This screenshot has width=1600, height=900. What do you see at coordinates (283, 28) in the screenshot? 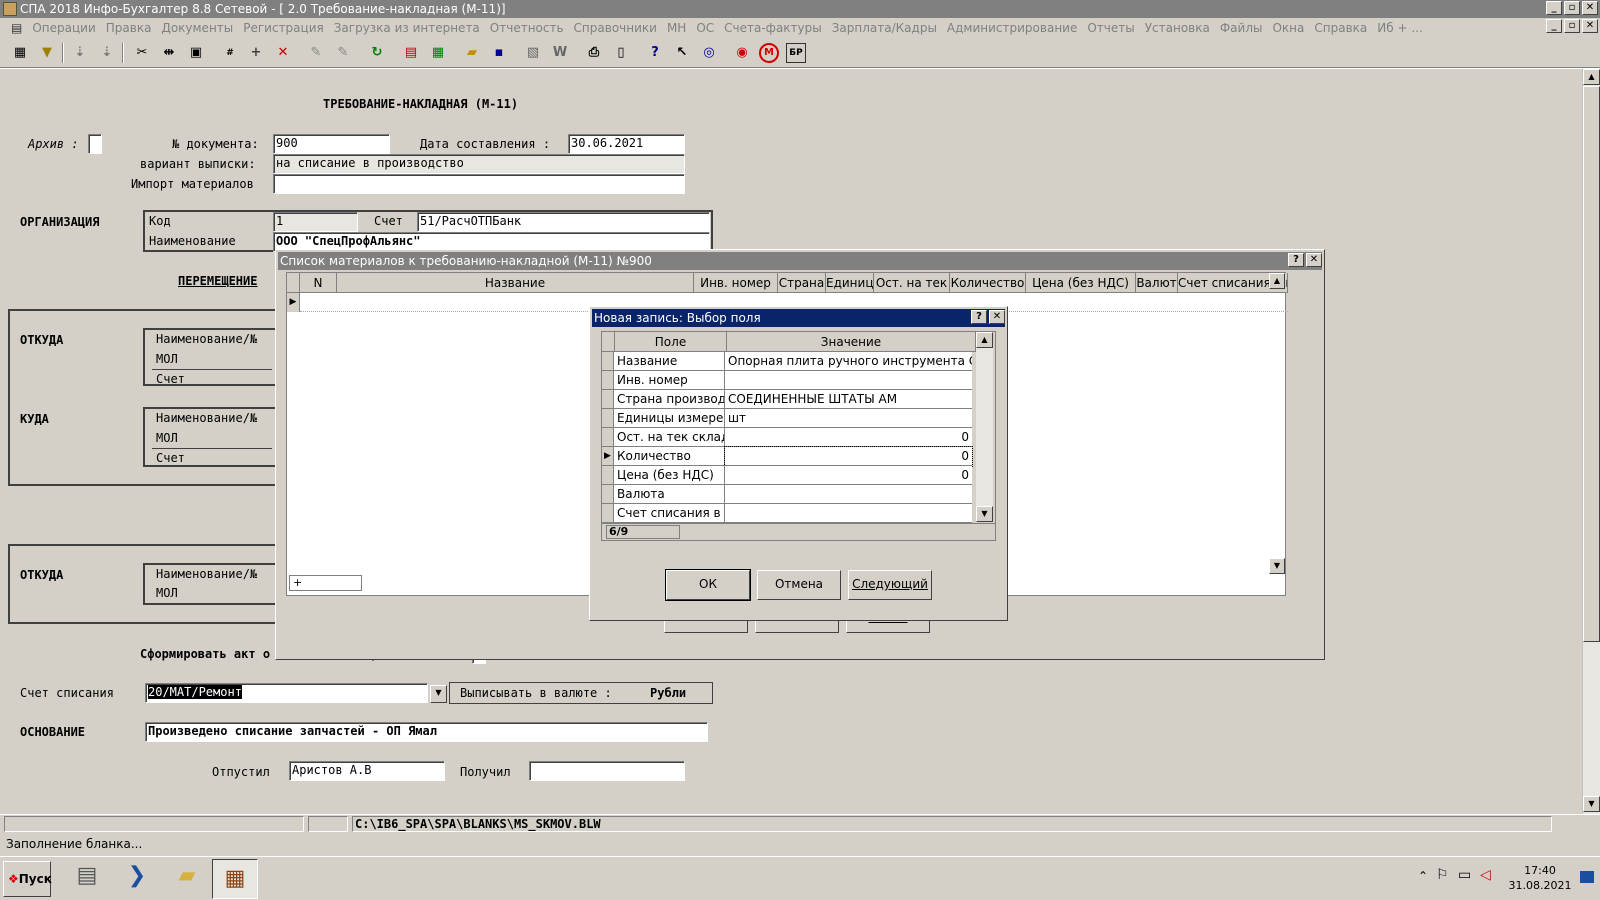
I see `menu-item-3: Регистрация` at bounding box center [283, 28].